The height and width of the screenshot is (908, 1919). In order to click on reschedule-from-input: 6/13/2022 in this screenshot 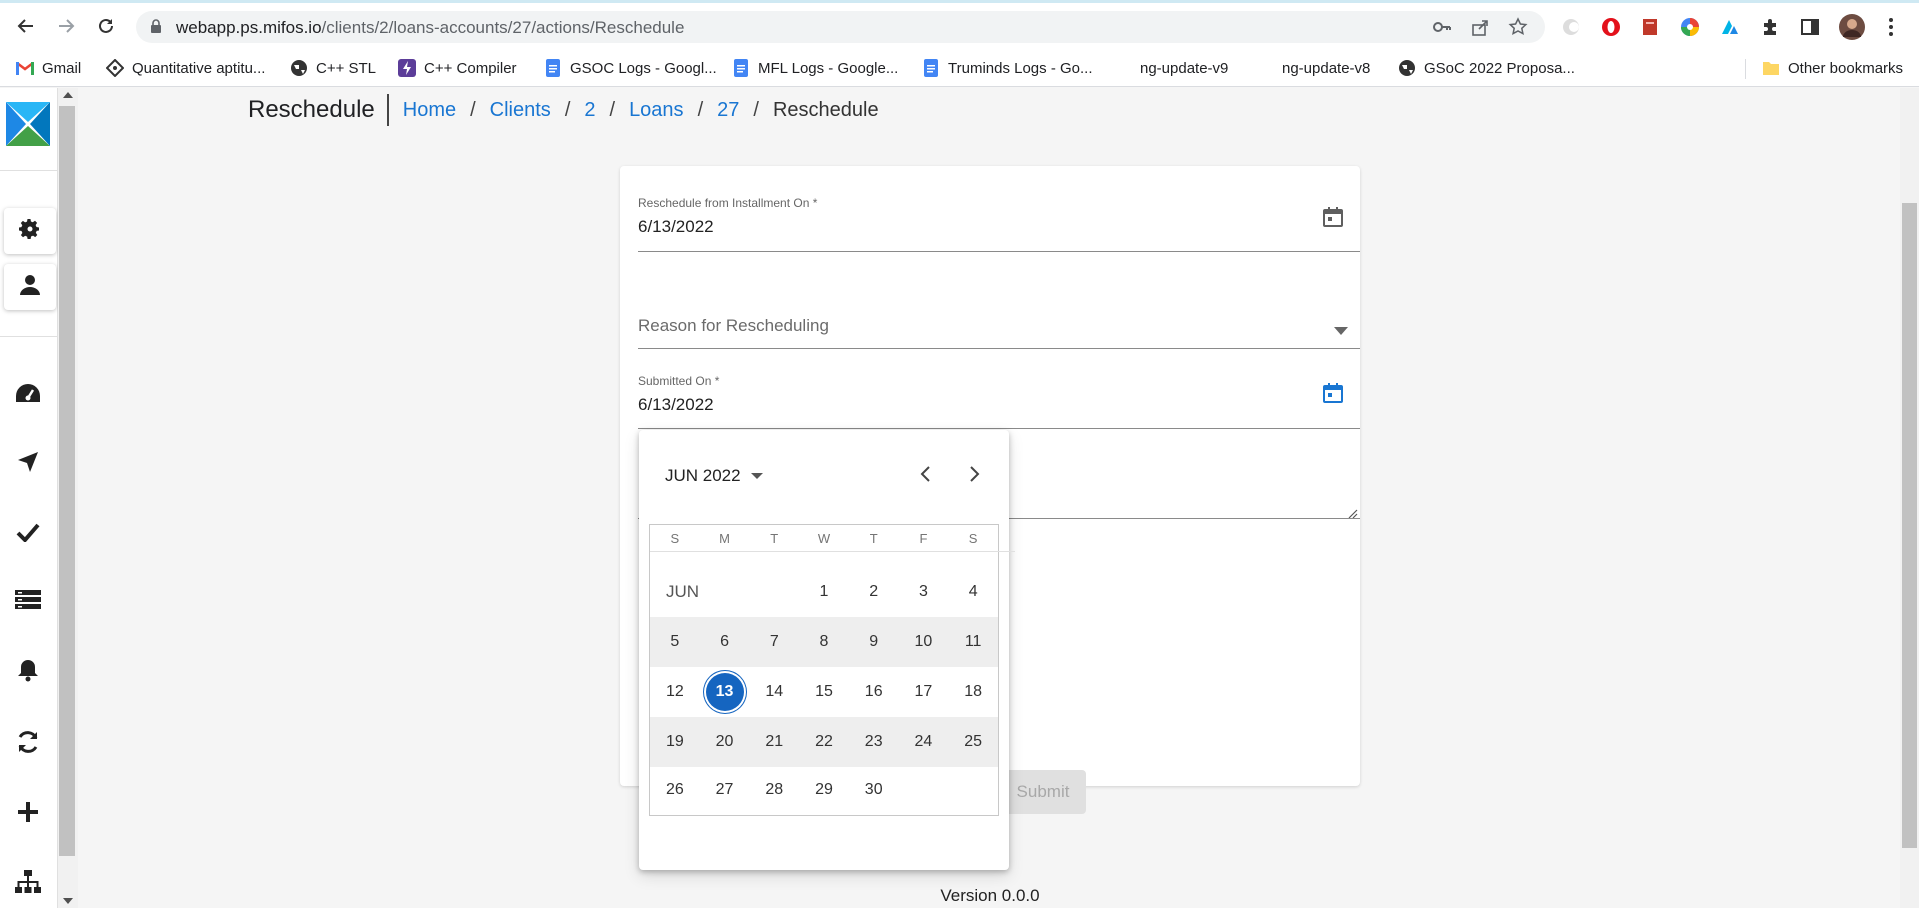, I will do `click(999, 227)`.